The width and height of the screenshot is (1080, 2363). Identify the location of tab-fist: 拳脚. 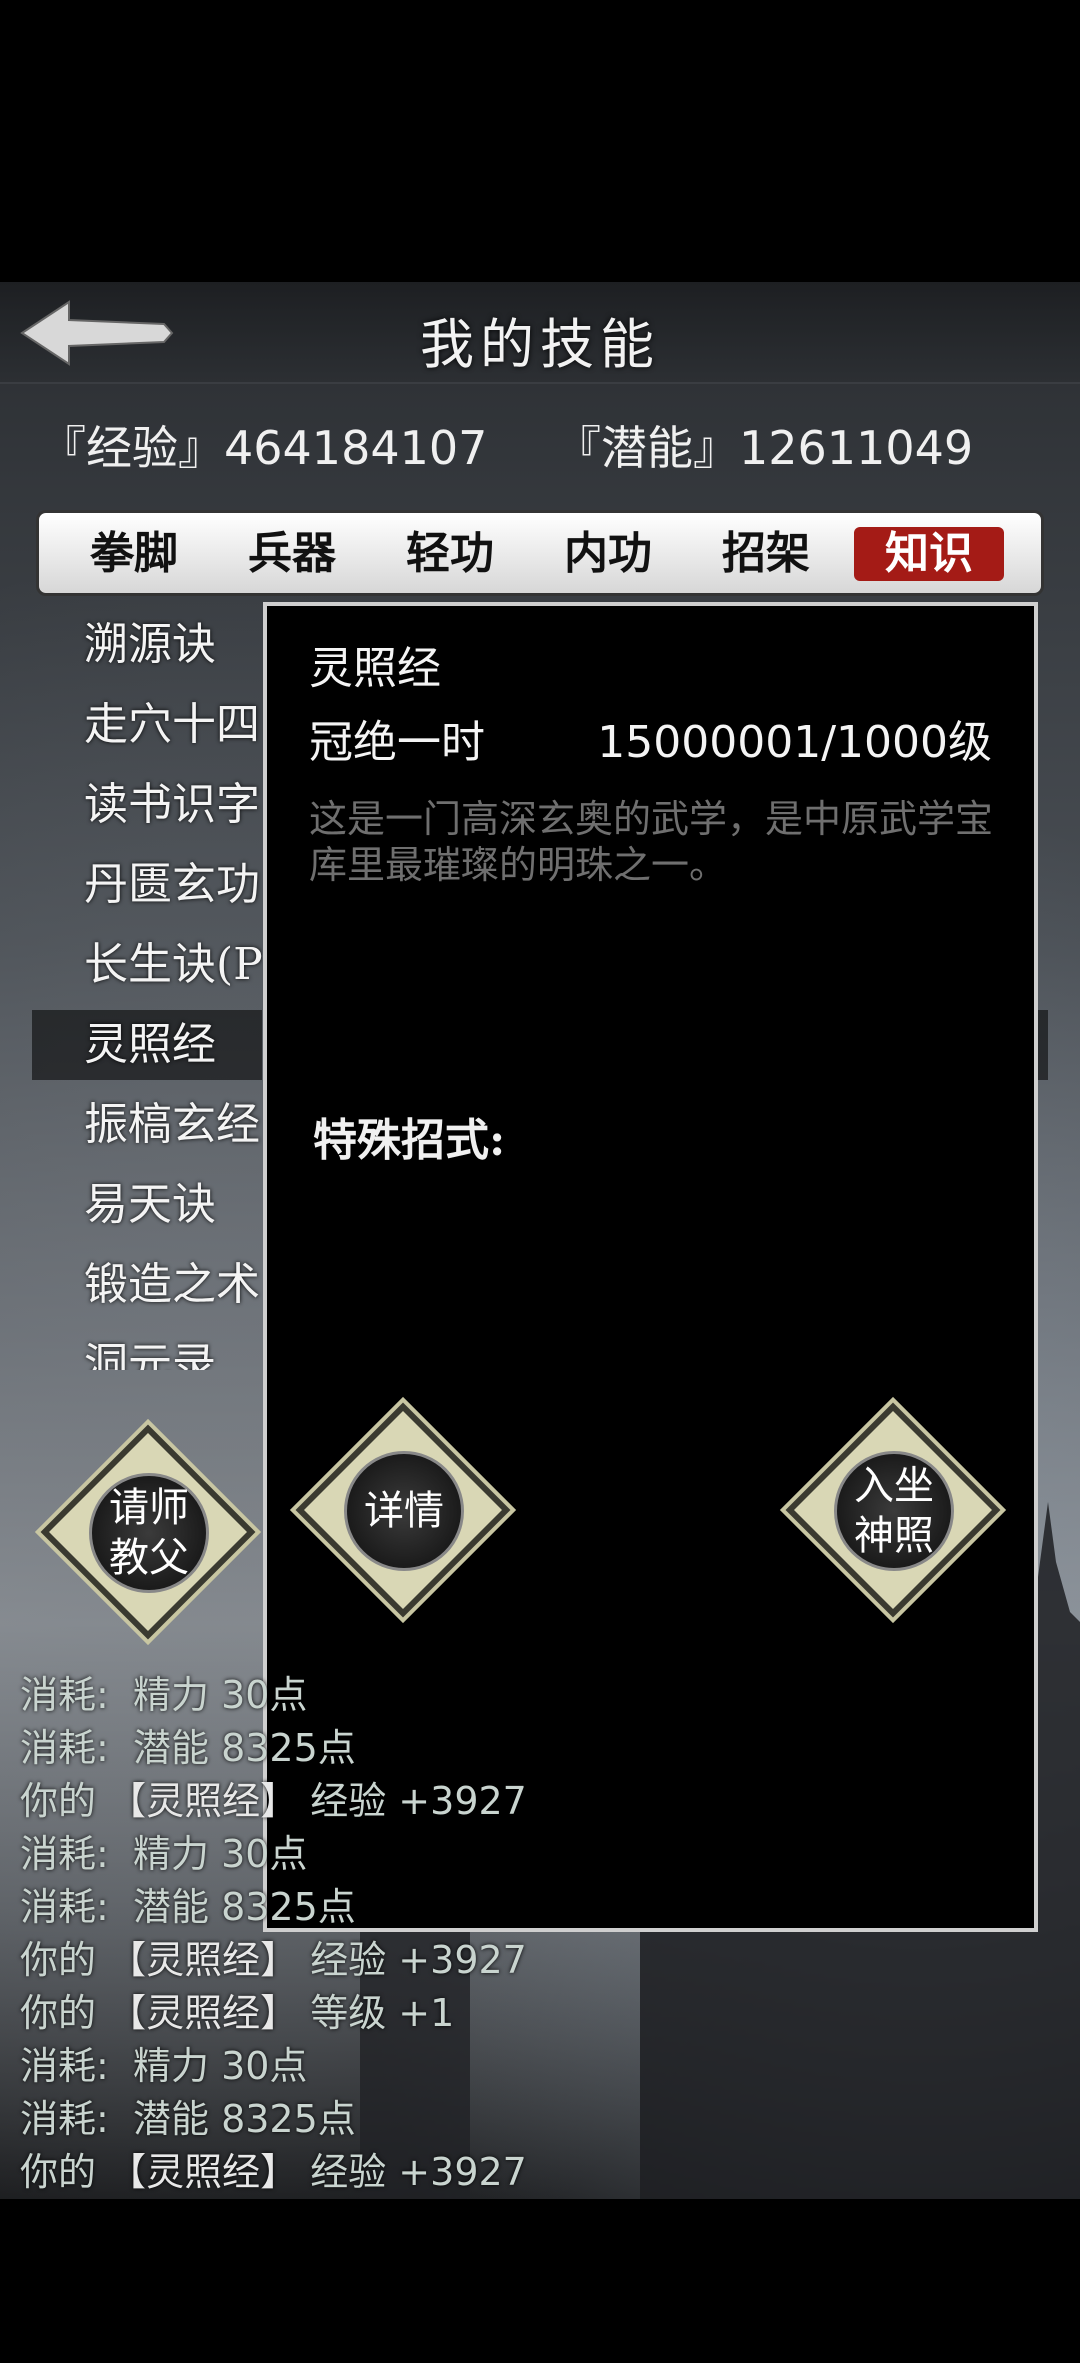
(134, 554).